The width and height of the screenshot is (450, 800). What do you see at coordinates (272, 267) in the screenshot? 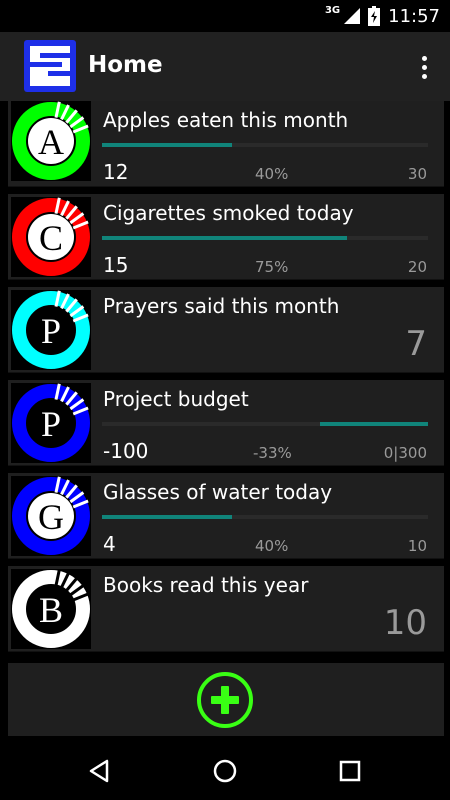
I see `counter-percent: 75%` at bounding box center [272, 267].